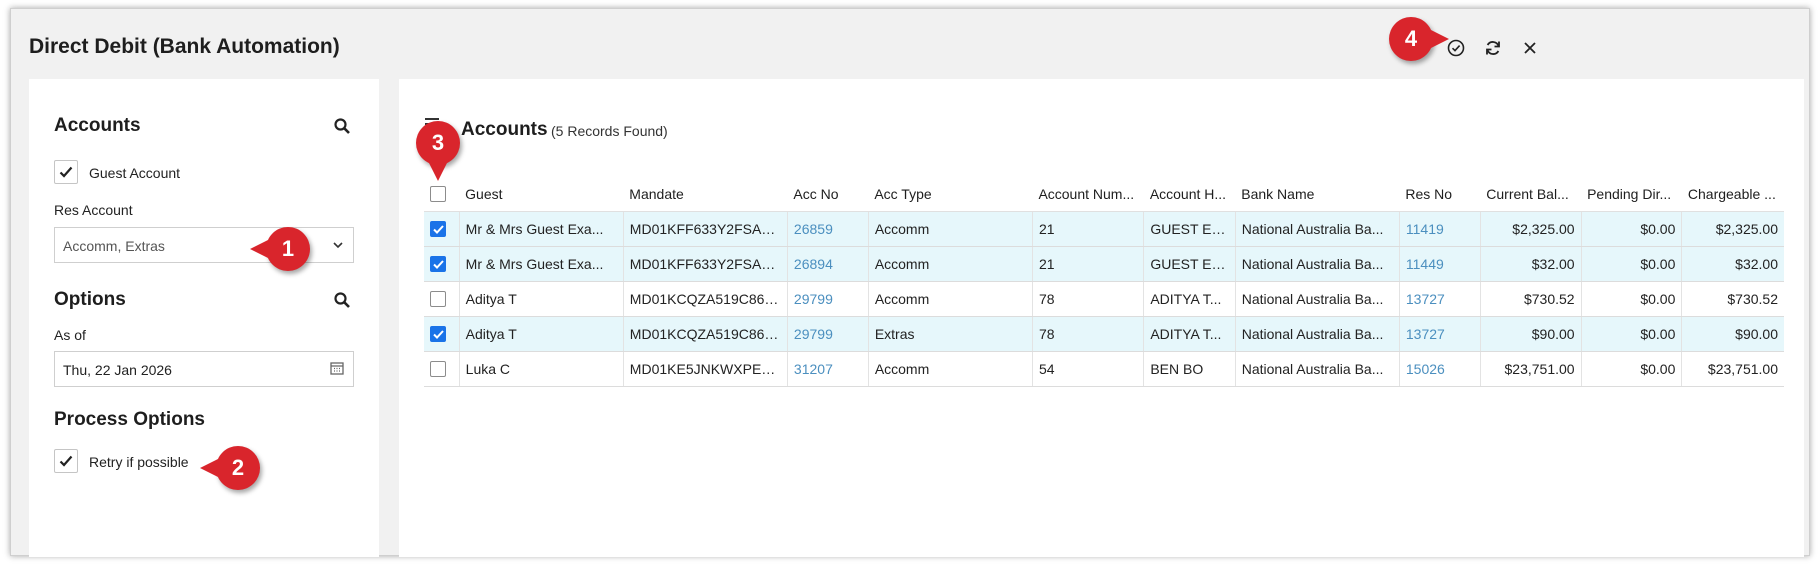  I want to click on callout-1: 1, so click(280, 249).